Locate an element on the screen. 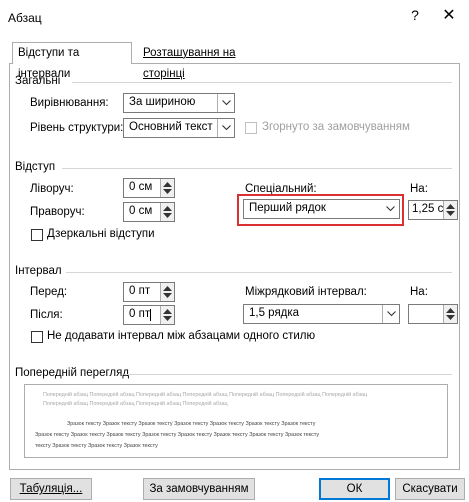 Image resolution: width=469 pixels, height=502 pixels. spacing-after-stepper: 0 пт is located at coordinates (149, 315).